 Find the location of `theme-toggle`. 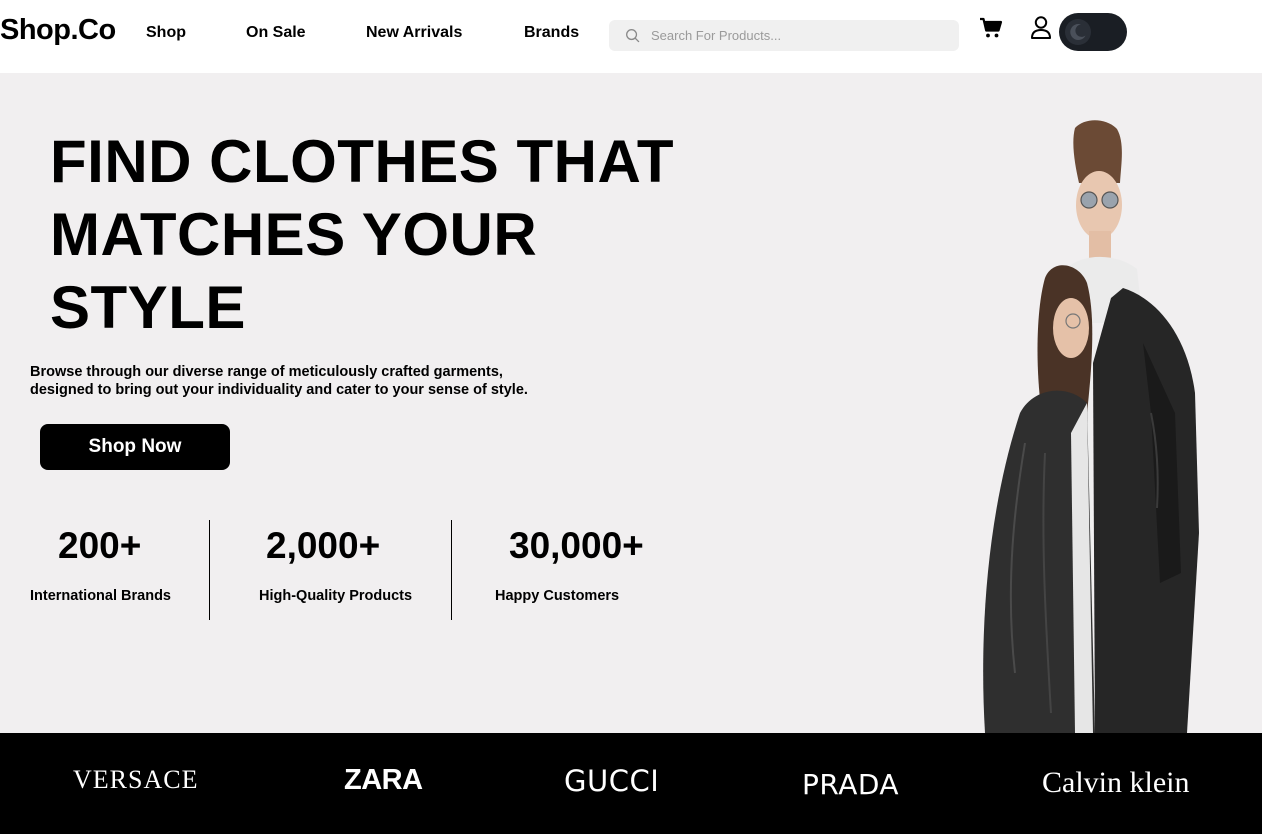

theme-toggle is located at coordinates (1093, 32).